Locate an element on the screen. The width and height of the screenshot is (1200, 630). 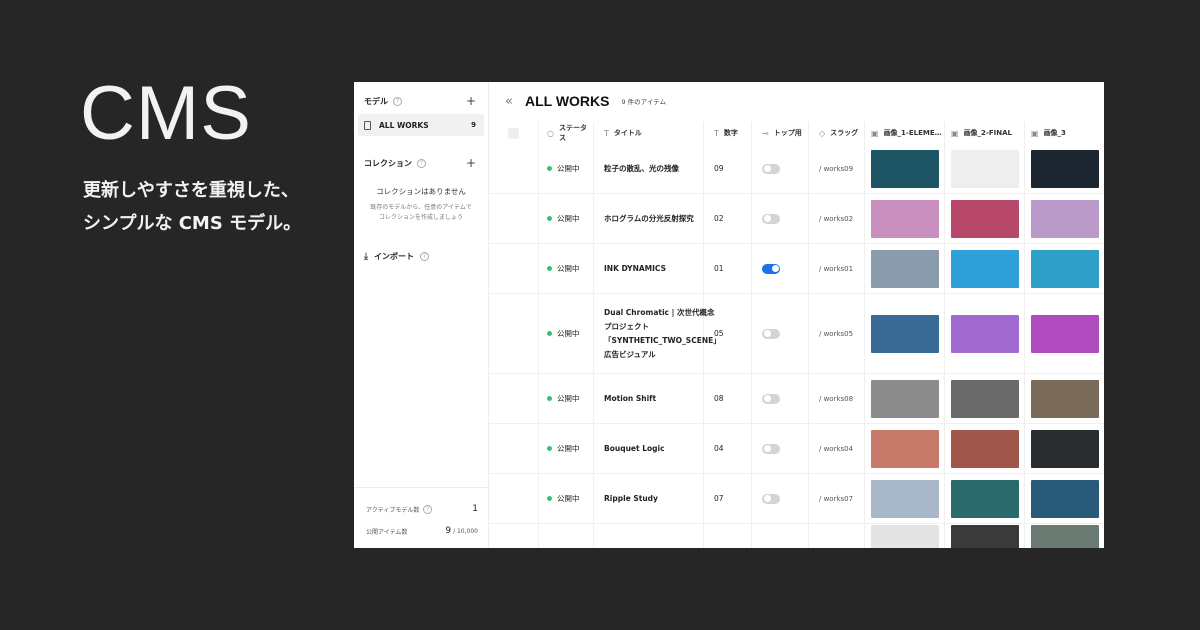
collapse-sidebar-icon: « is located at coordinates (509, 101).